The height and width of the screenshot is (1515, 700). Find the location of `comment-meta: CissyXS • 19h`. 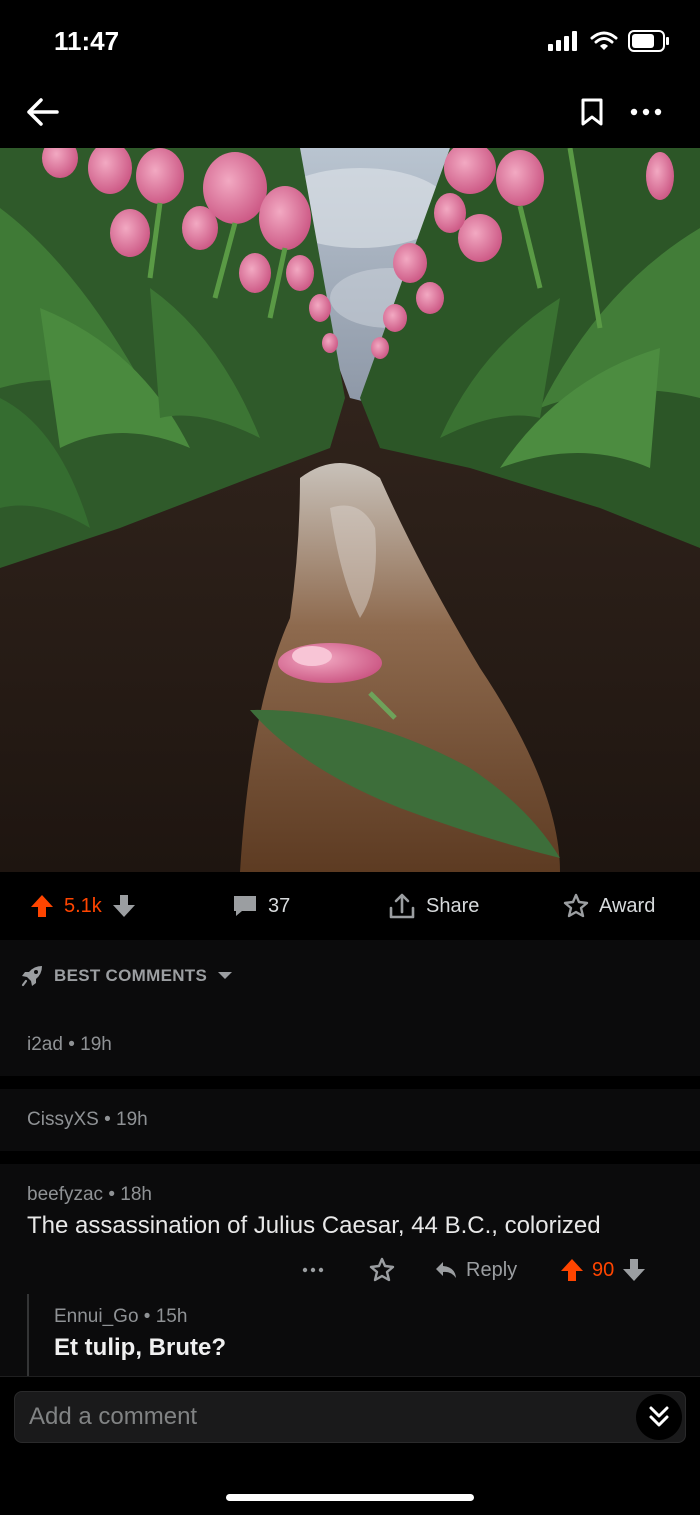

comment-meta: CissyXS • 19h is located at coordinates (87, 1119).